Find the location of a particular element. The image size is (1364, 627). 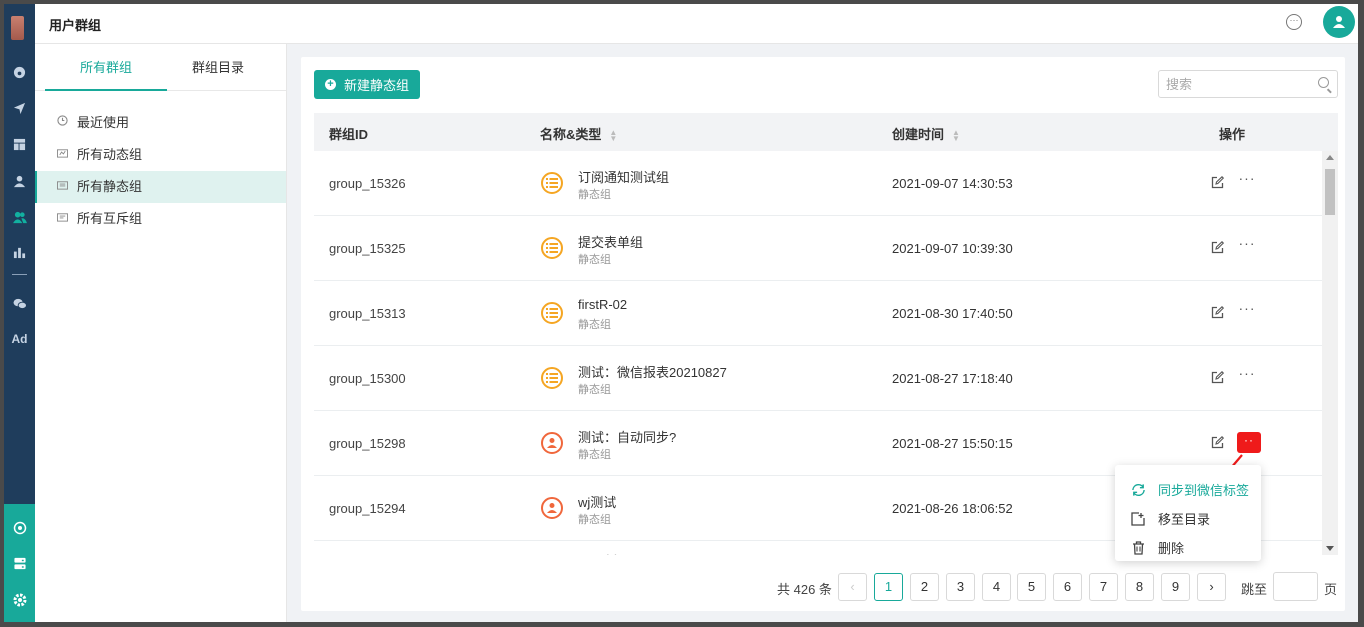

next-page-button: › is located at coordinates (1211, 587).